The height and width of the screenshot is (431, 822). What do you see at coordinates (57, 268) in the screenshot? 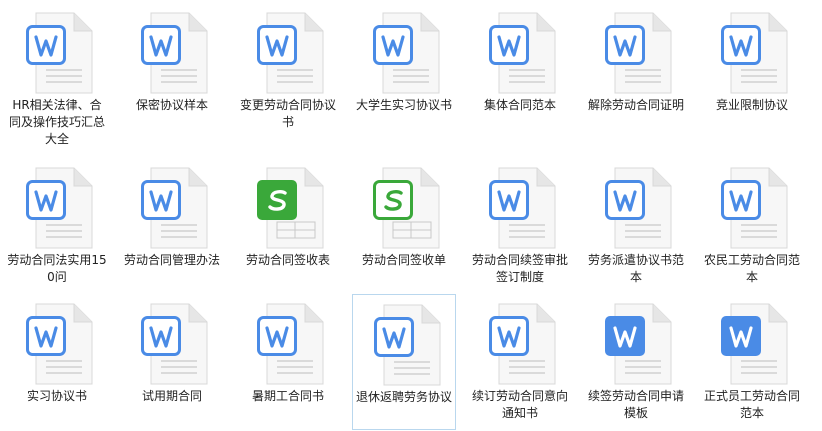
I see `file-name-label: 劳动合同法实用150问` at bounding box center [57, 268].